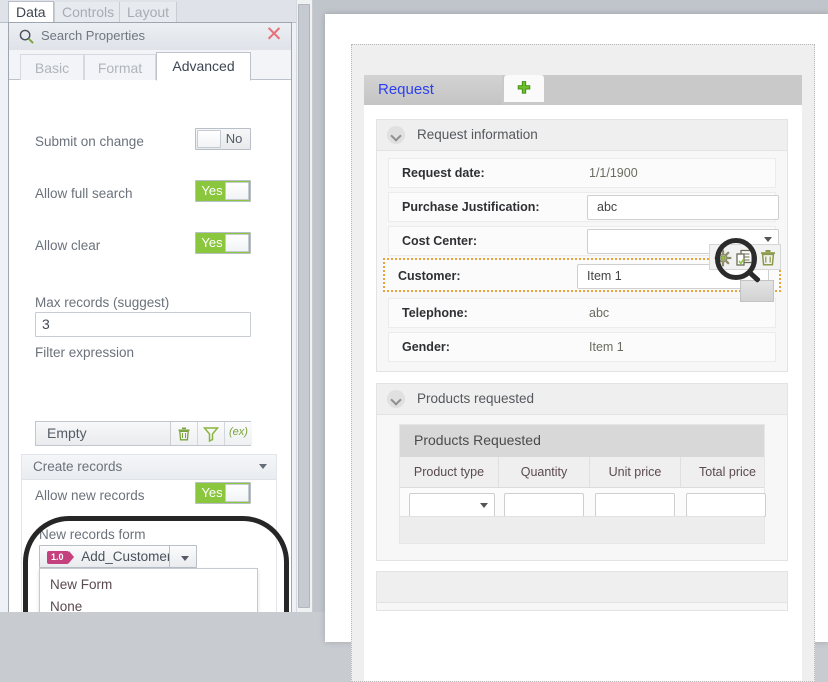  I want to click on tab-advanced: Advanced, so click(203, 66).